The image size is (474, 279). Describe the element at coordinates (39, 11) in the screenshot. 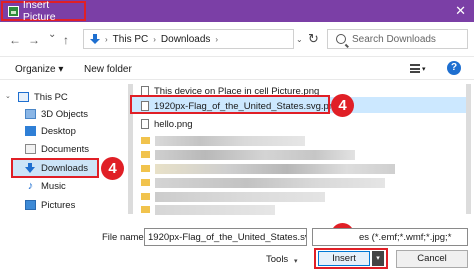

I see `window-title-text: Insert Picture` at that location.